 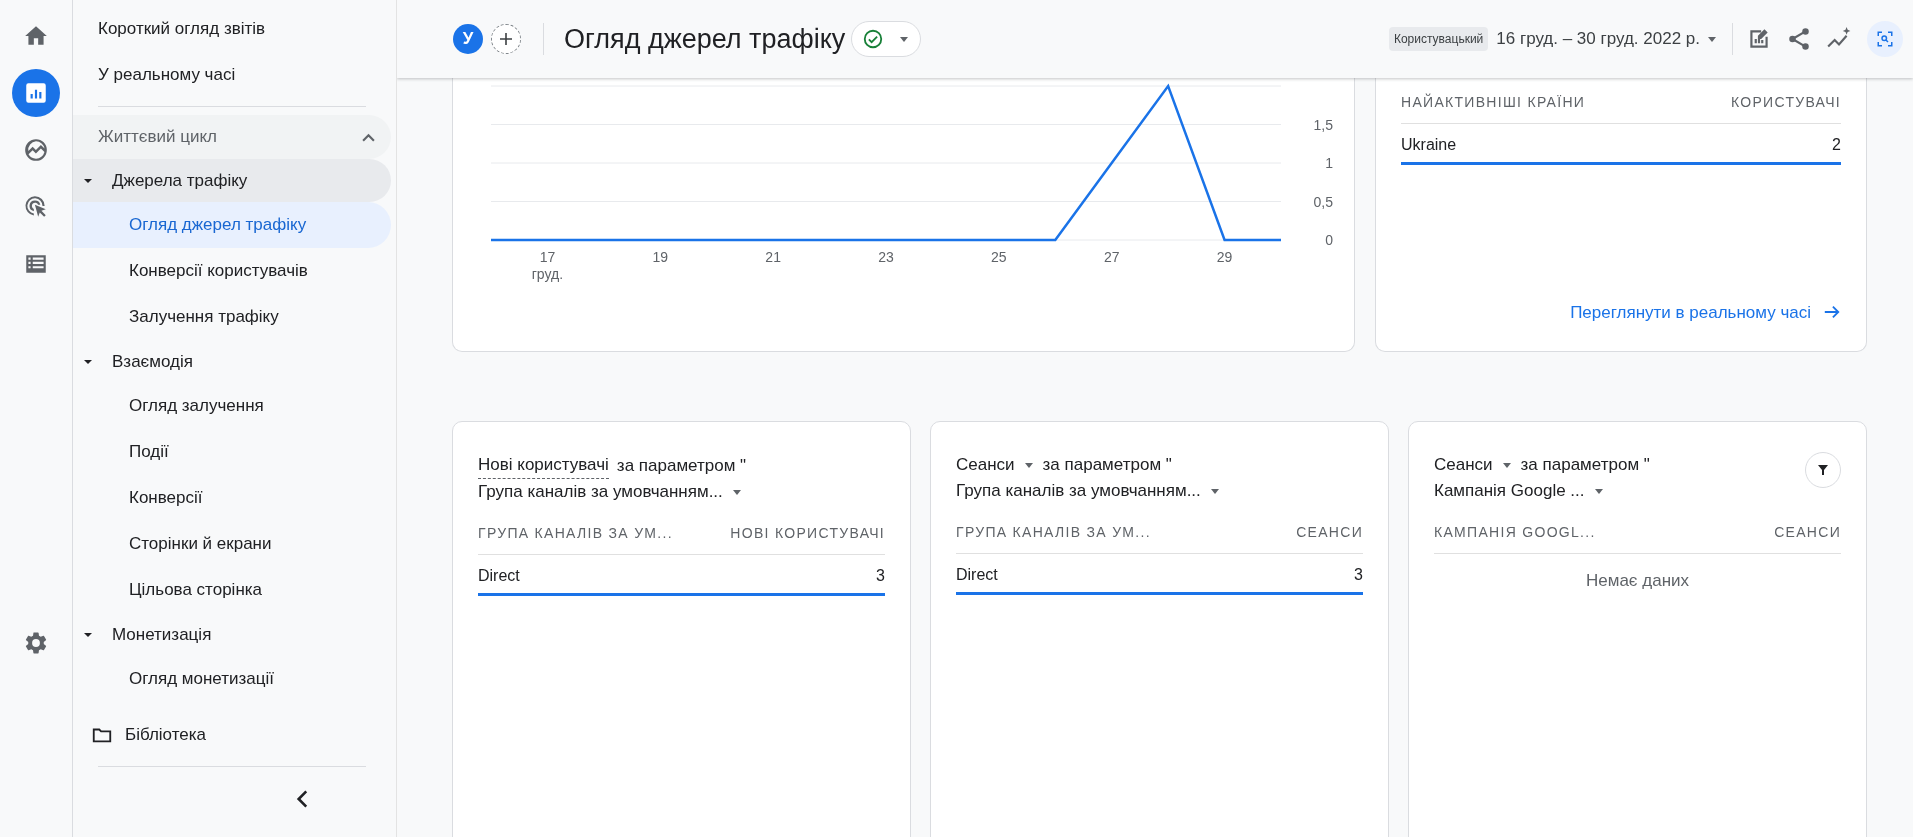 I want to click on avatar: У, so click(x=468, y=39).